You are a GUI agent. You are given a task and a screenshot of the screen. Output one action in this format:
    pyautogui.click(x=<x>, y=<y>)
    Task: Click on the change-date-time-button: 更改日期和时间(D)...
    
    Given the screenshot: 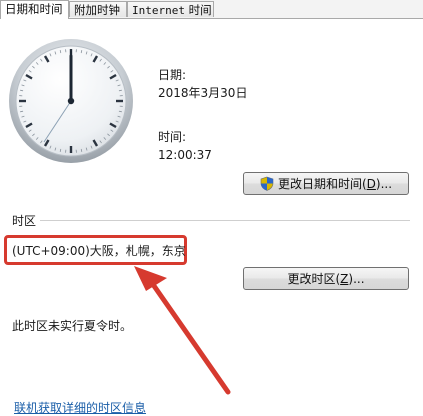 What is the action you would take?
    pyautogui.click(x=326, y=183)
    